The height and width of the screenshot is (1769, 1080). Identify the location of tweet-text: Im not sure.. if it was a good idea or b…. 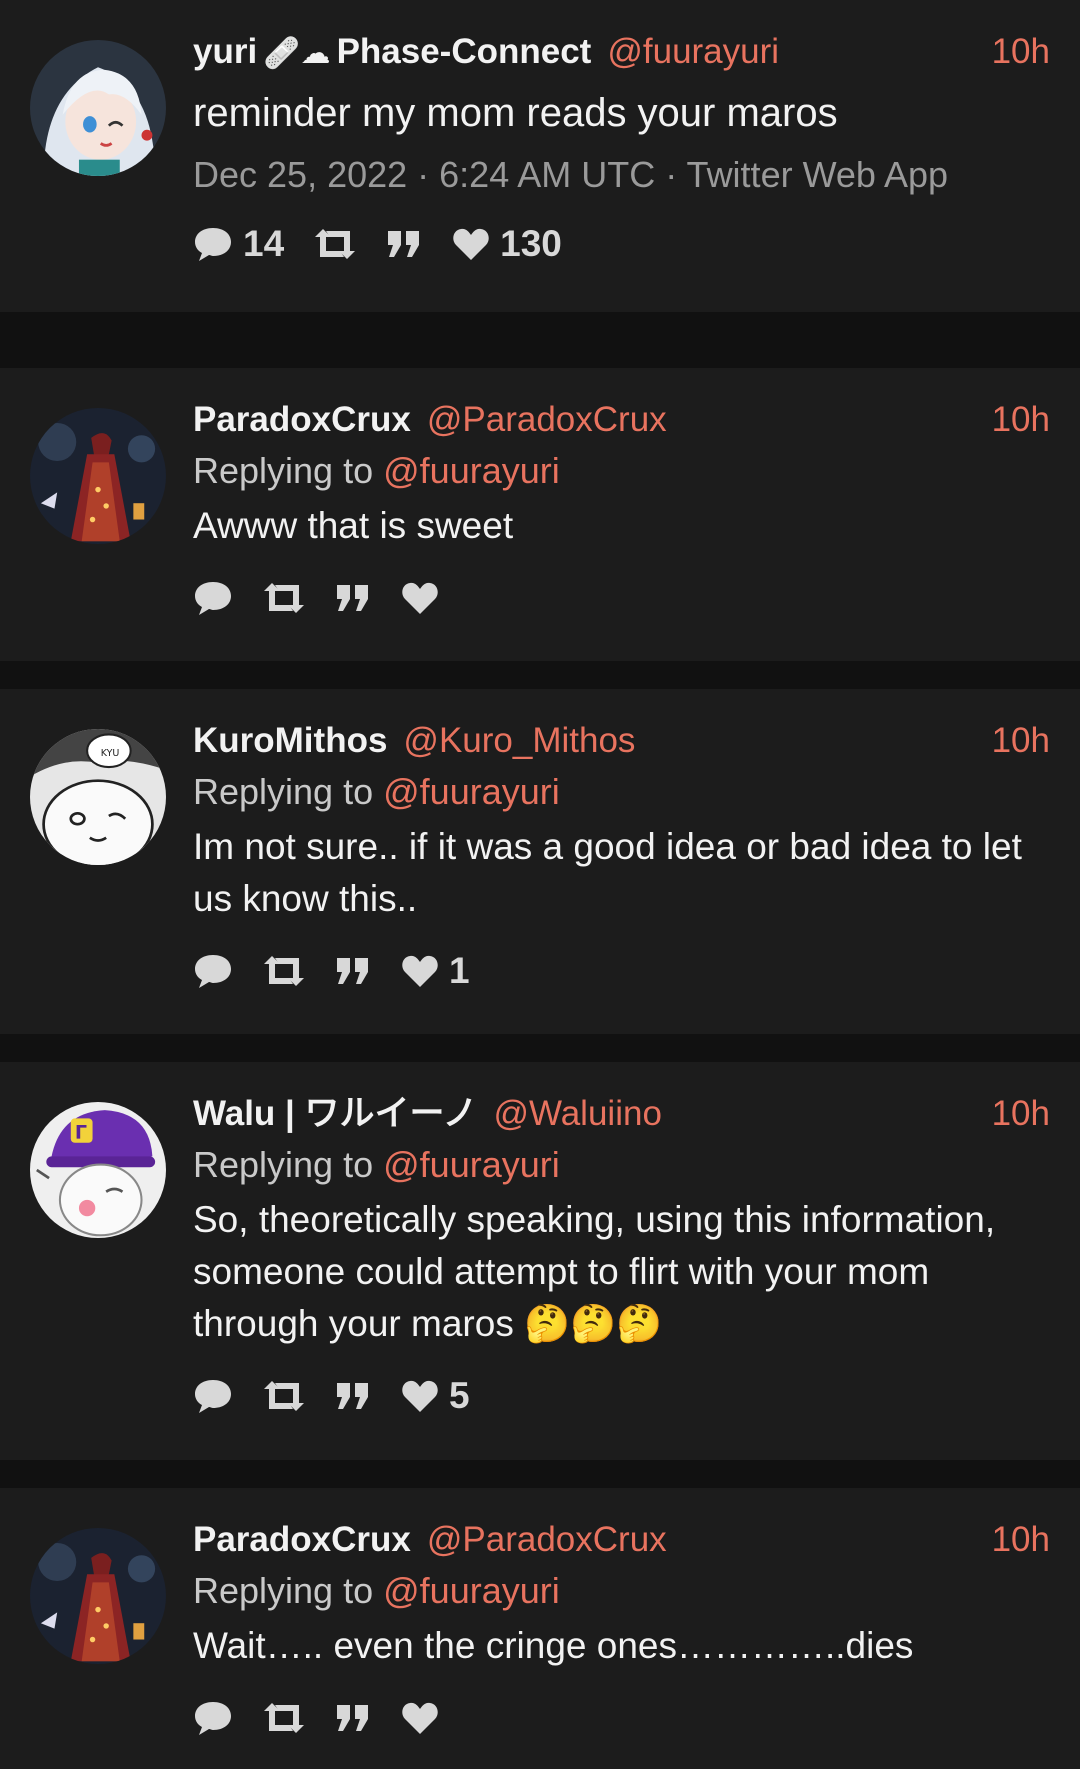
(607, 872).